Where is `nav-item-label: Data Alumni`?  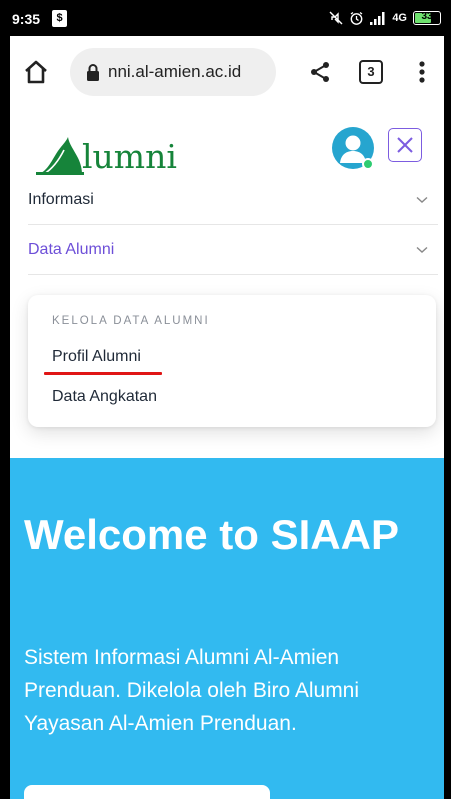
nav-item-label: Data Alumni is located at coordinates (71, 249).